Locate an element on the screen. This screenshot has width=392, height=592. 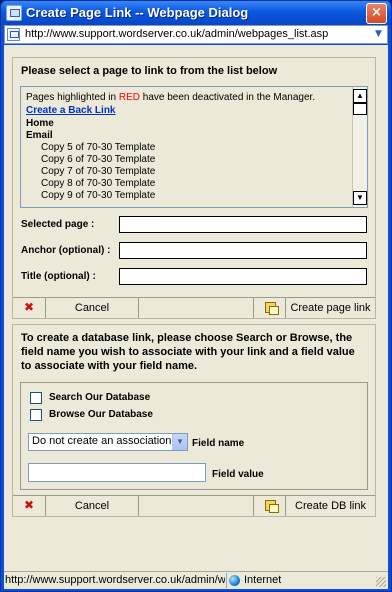
search-database-checkbox is located at coordinates (36, 398).